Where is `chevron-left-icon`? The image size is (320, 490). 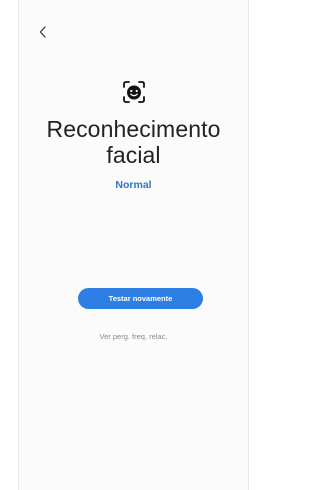 chevron-left-icon is located at coordinates (42, 32).